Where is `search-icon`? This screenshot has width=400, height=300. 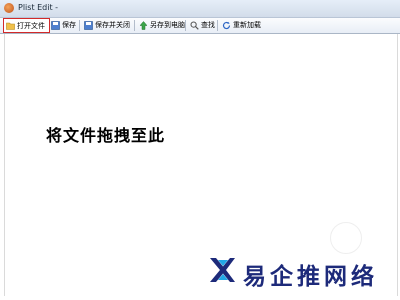
search-icon is located at coordinates (194, 25).